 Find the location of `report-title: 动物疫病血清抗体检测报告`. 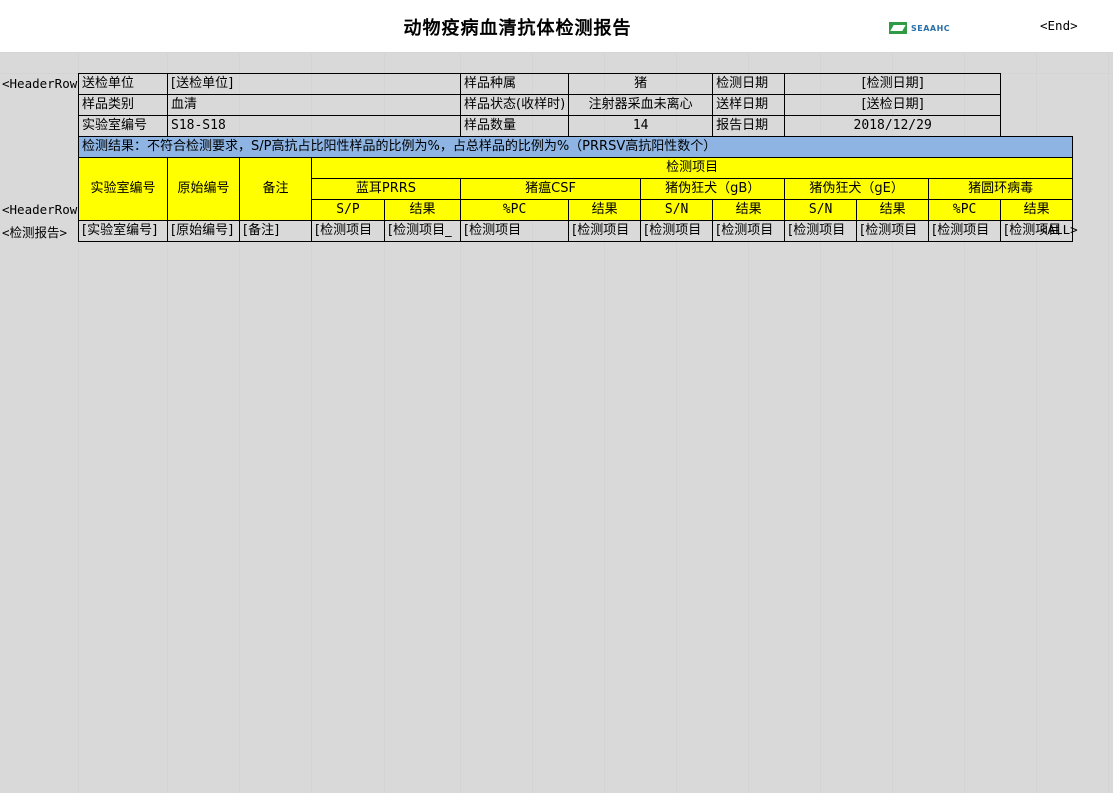

report-title: 动物疫病血清抗体检测报告 is located at coordinates (517, 28).